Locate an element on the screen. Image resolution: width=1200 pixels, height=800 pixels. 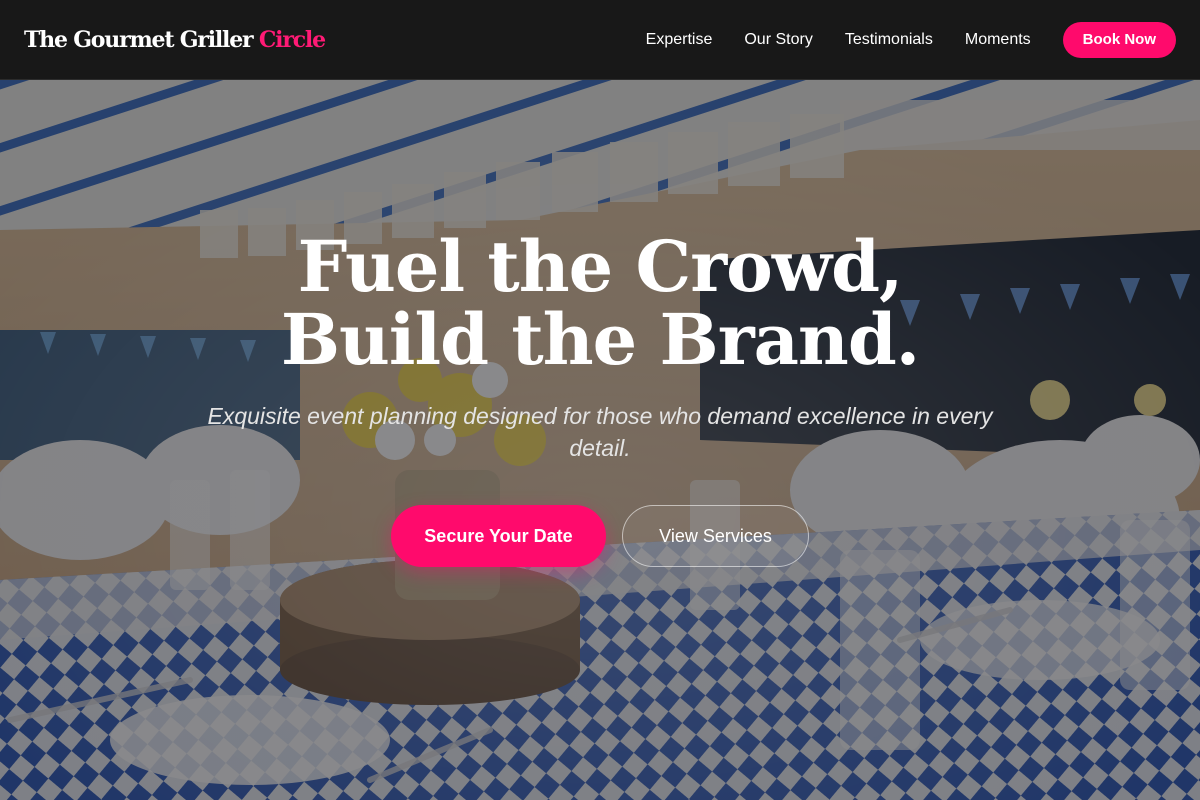
nav-link-moments: Moments is located at coordinates (998, 40).